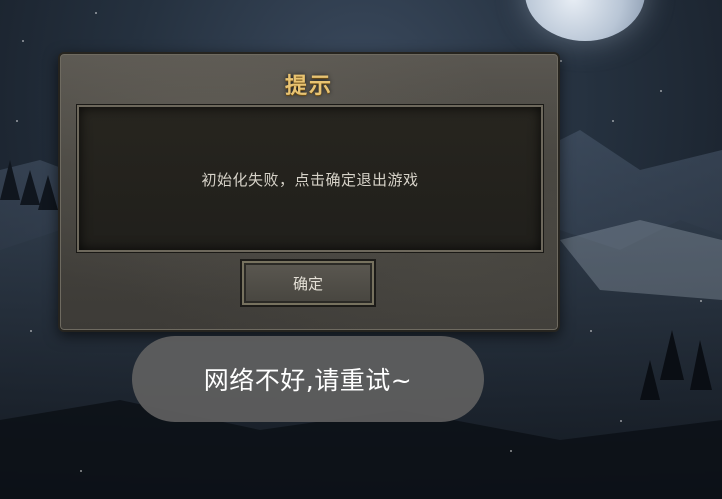 Image resolution: width=722 pixels, height=499 pixels. I want to click on network-error-toast: 网络不好,请重试~, so click(308, 379).